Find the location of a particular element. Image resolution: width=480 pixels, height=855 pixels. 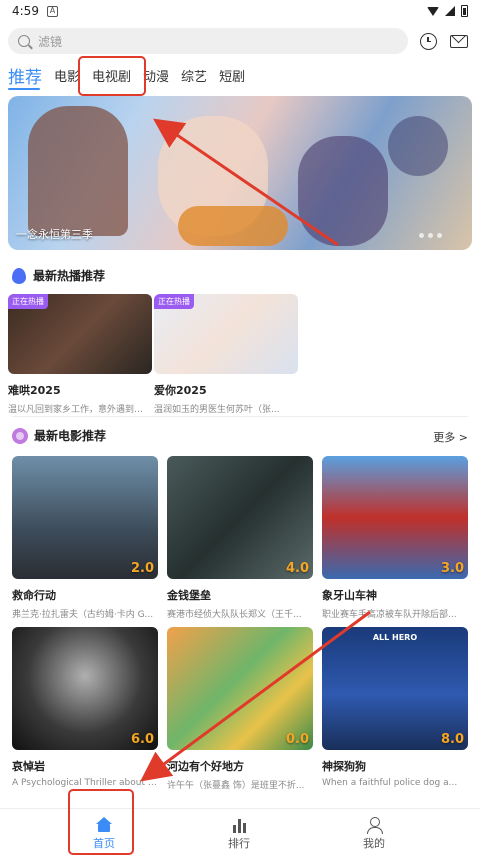

movie-poster: 4.0 is located at coordinates (240, 517).